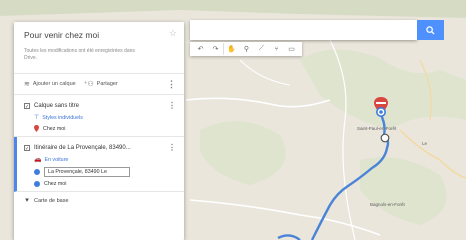 The image size is (466, 240). I want to click on base-map-label: Carte de base, so click(51, 201).